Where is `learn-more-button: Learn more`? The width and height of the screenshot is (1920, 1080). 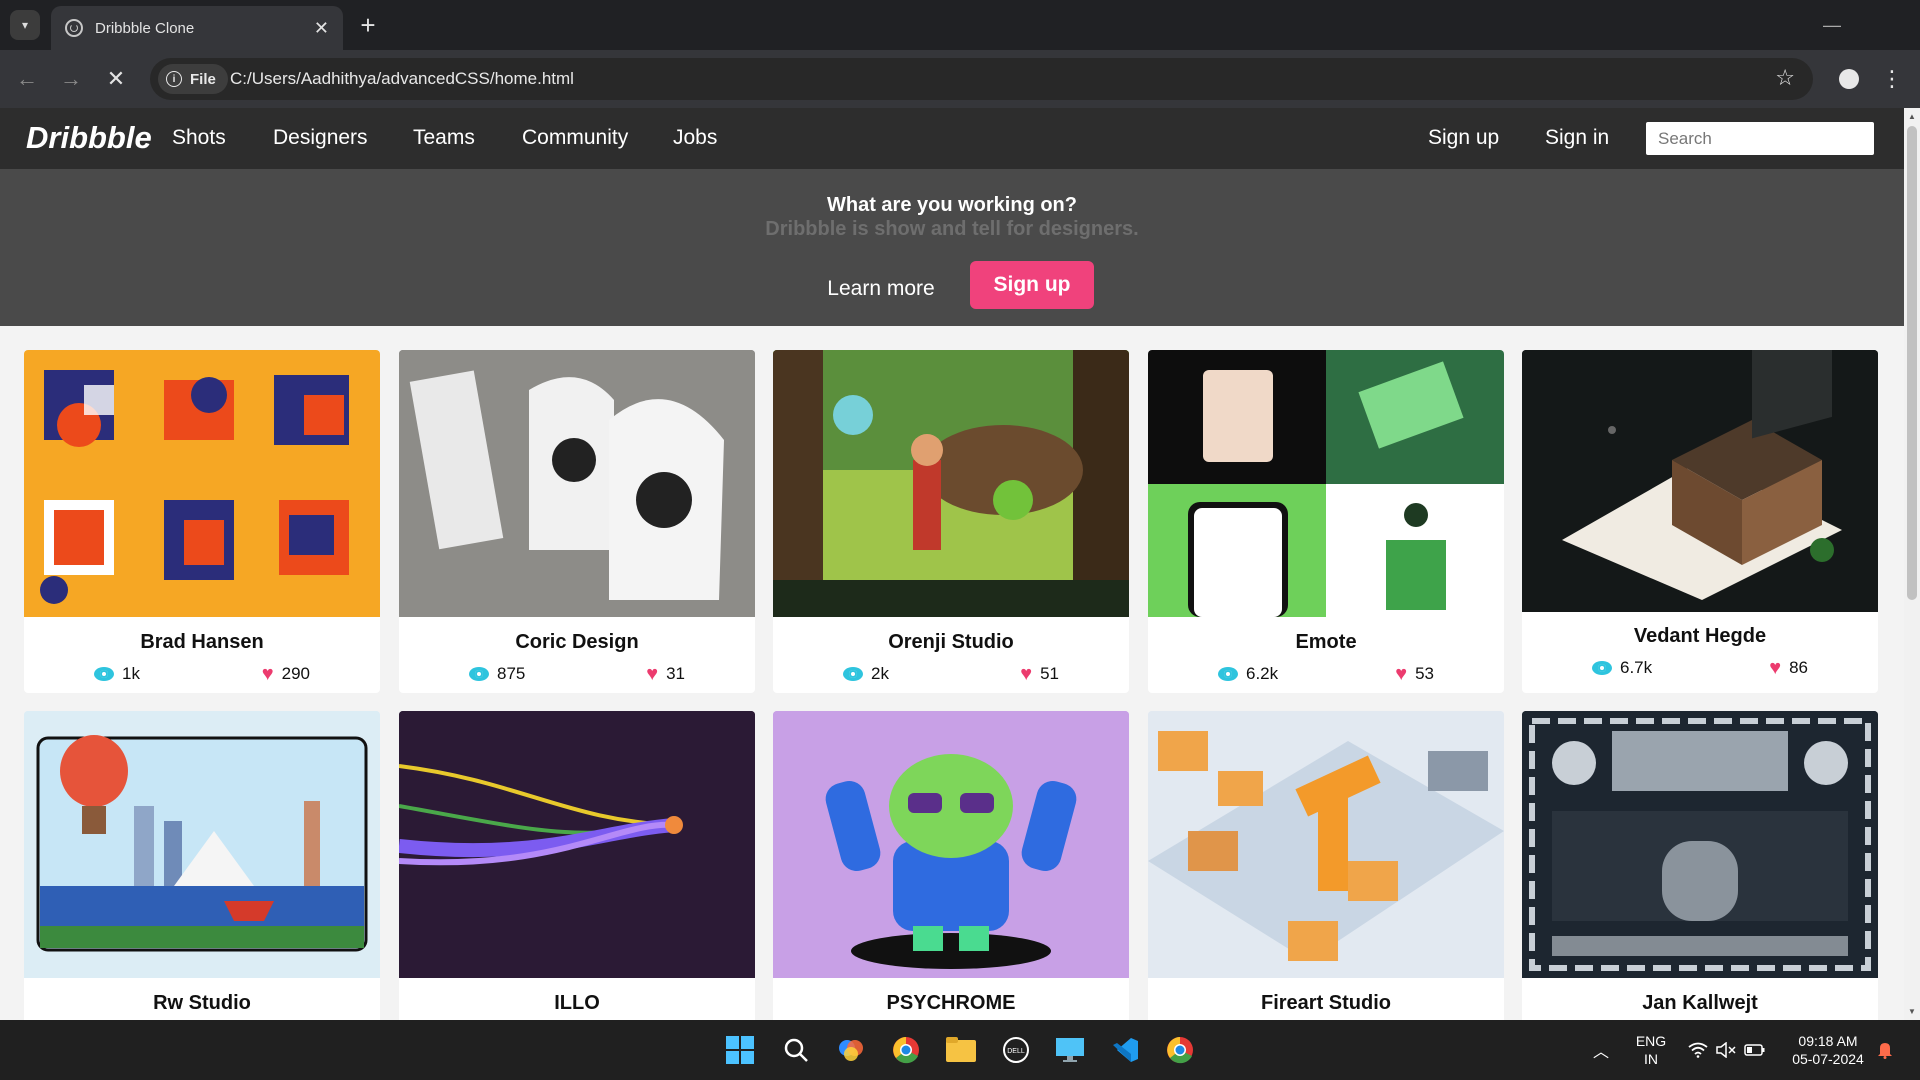
learn-more-button: Learn more is located at coordinates (881, 289).